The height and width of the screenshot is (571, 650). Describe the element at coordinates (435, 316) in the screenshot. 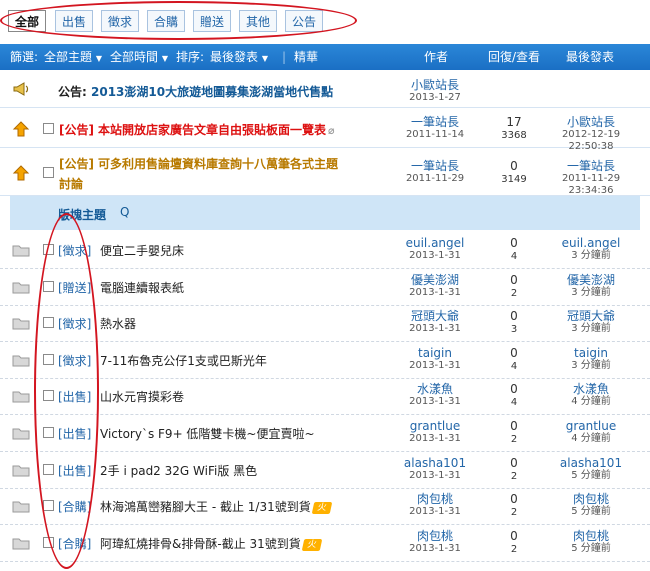

I see `thread-author: 冠頭大爺` at that location.